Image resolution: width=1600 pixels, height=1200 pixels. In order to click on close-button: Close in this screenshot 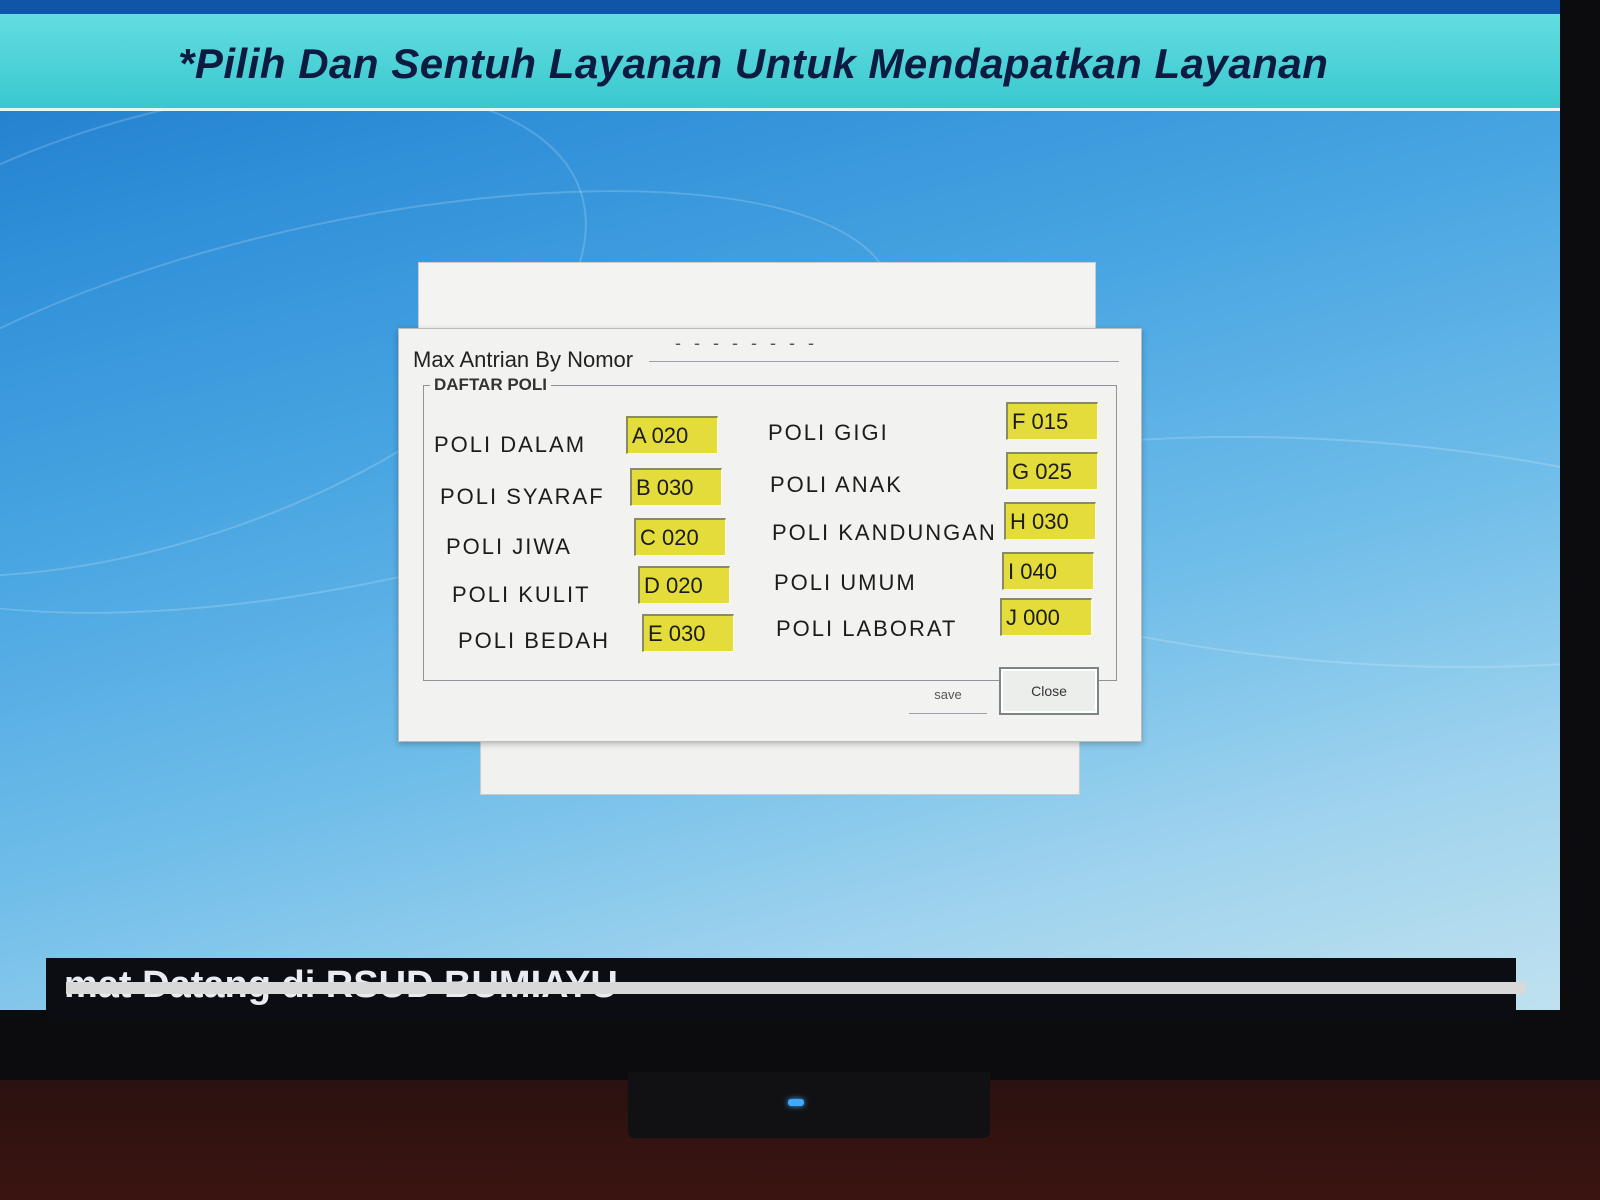, I will do `click(1049, 691)`.